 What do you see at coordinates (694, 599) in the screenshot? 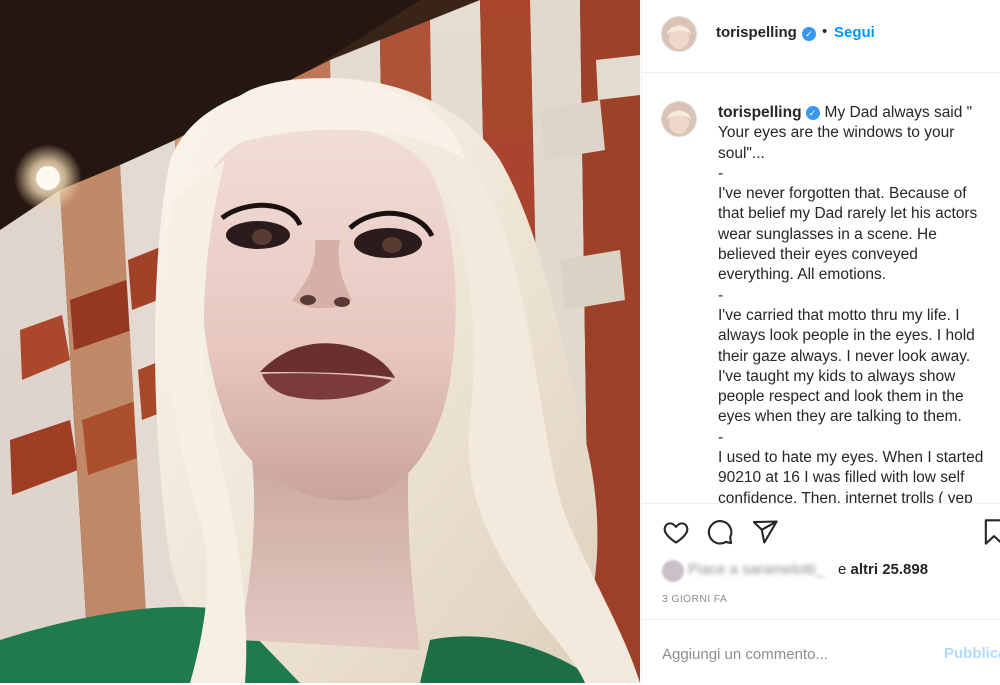
I see `post-timestamp: 3 GIORNI FA` at bounding box center [694, 599].